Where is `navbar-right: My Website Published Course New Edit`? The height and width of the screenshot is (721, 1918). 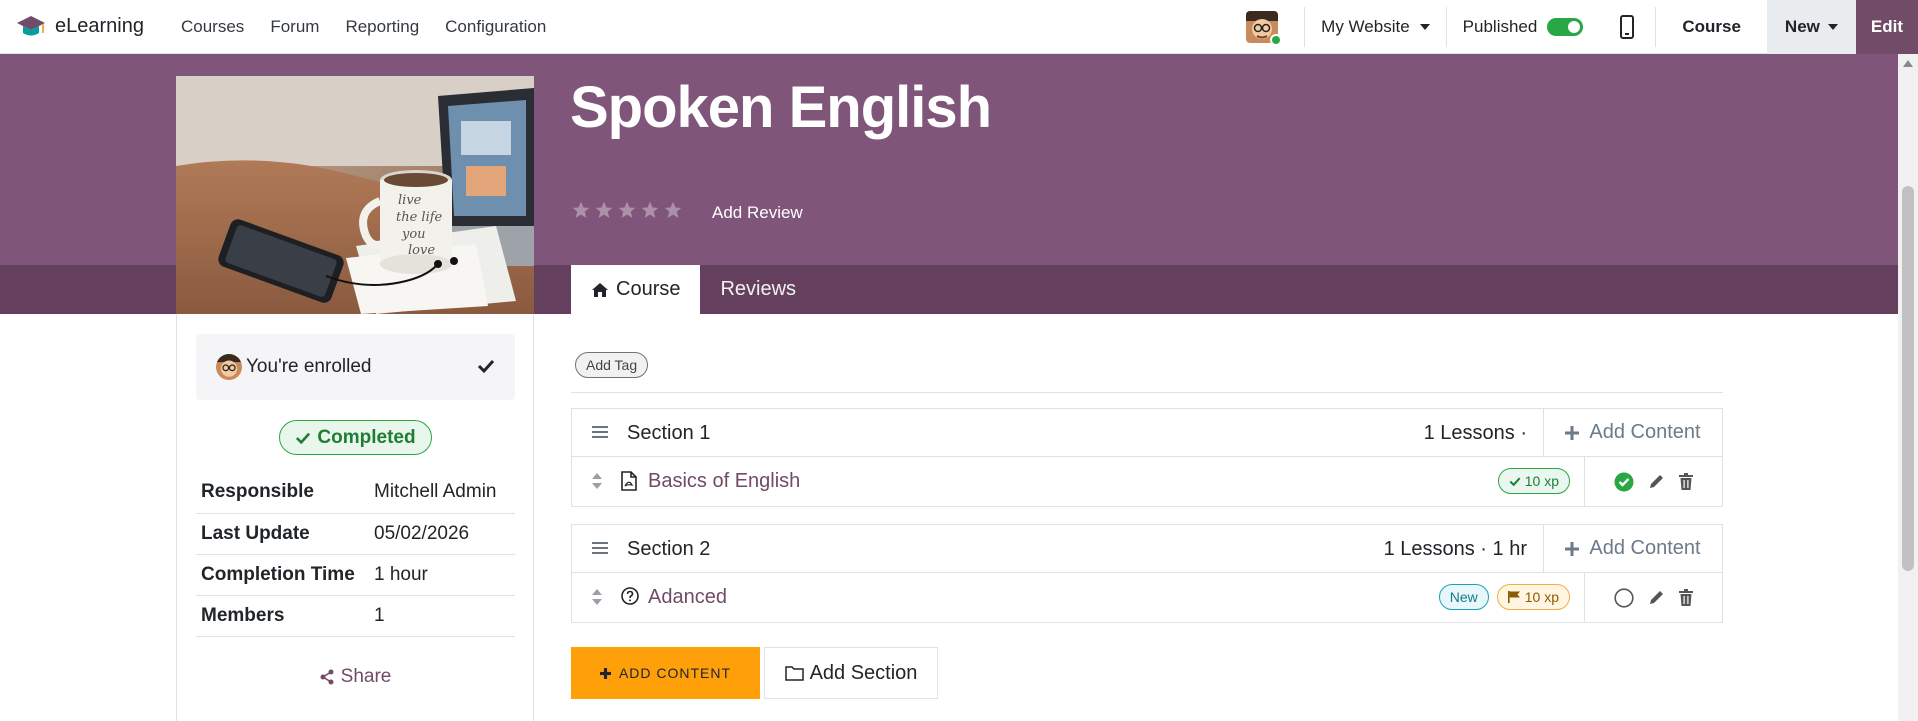 navbar-right: My Website Published Course New Edit is located at coordinates (1582, 27).